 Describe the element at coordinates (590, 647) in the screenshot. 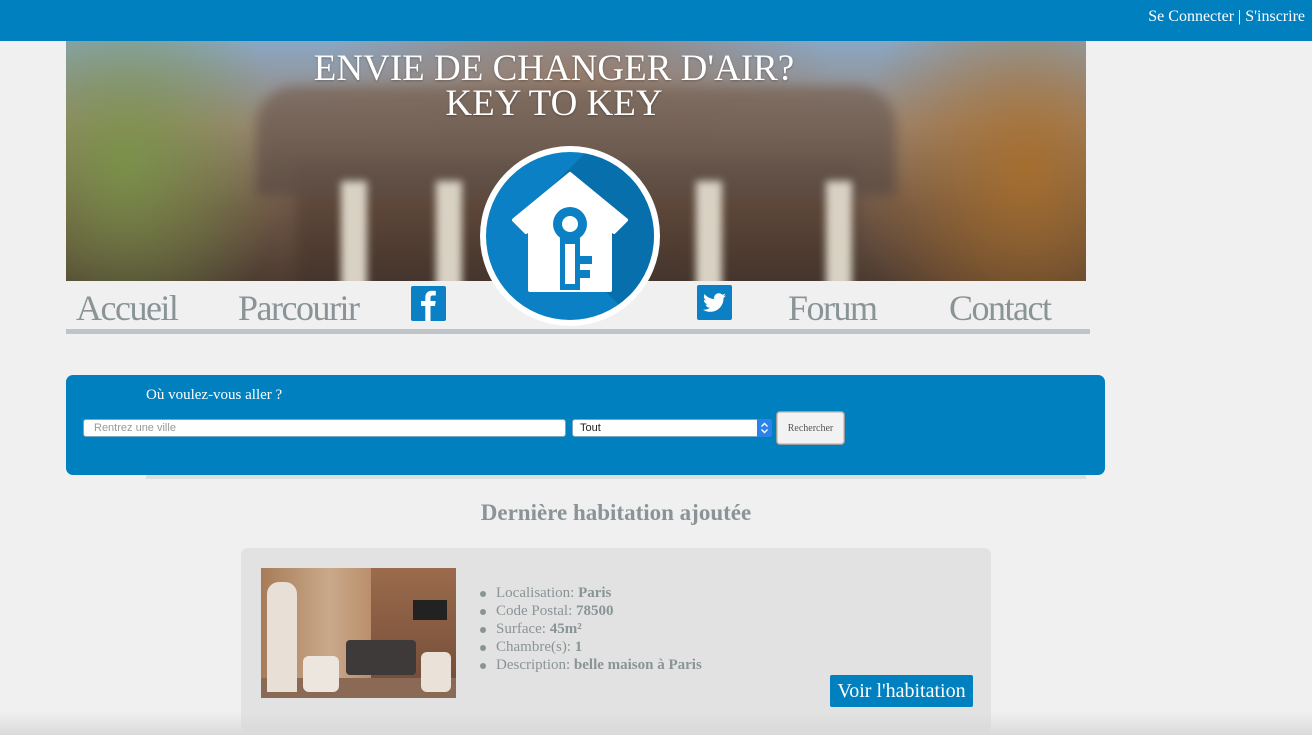

I see `detail-rooms: Chambre(s): 1` at that location.